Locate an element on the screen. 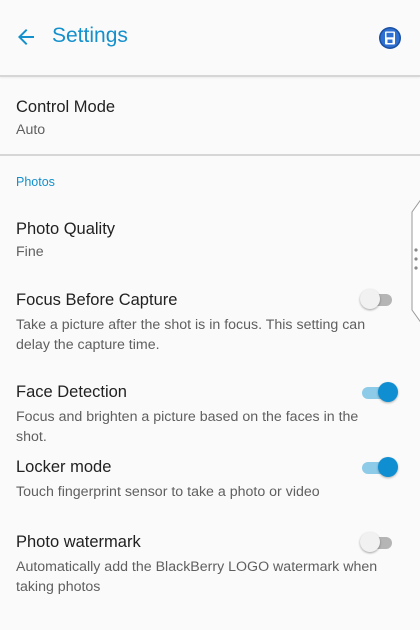 The width and height of the screenshot is (420, 630). photo-quality-label: Photo Quality is located at coordinates (66, 229).